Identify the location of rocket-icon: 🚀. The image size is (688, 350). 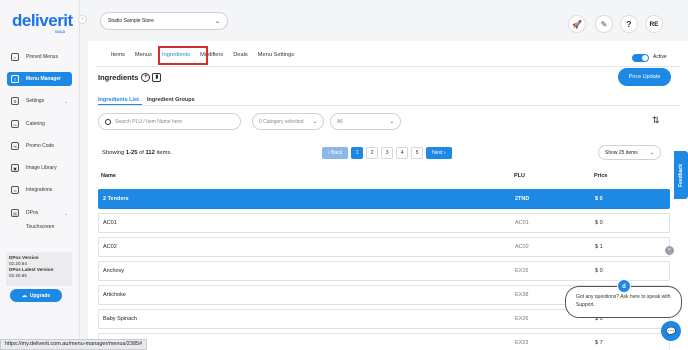
(577, 24).